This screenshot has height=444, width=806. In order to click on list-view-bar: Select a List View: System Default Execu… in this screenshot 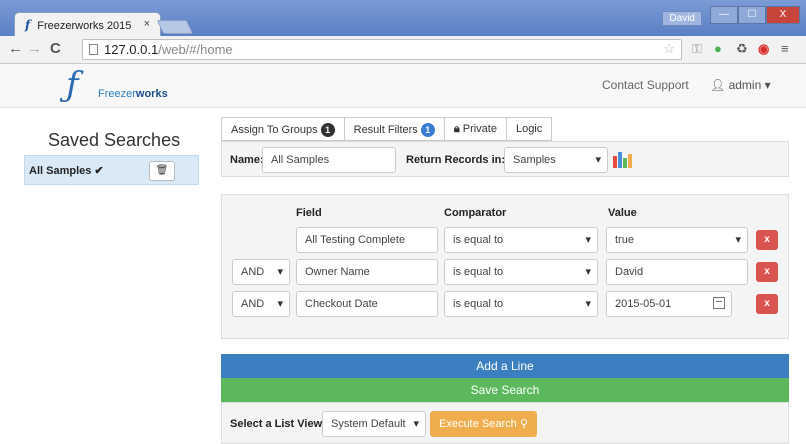, I will do `click(505, 423)`.